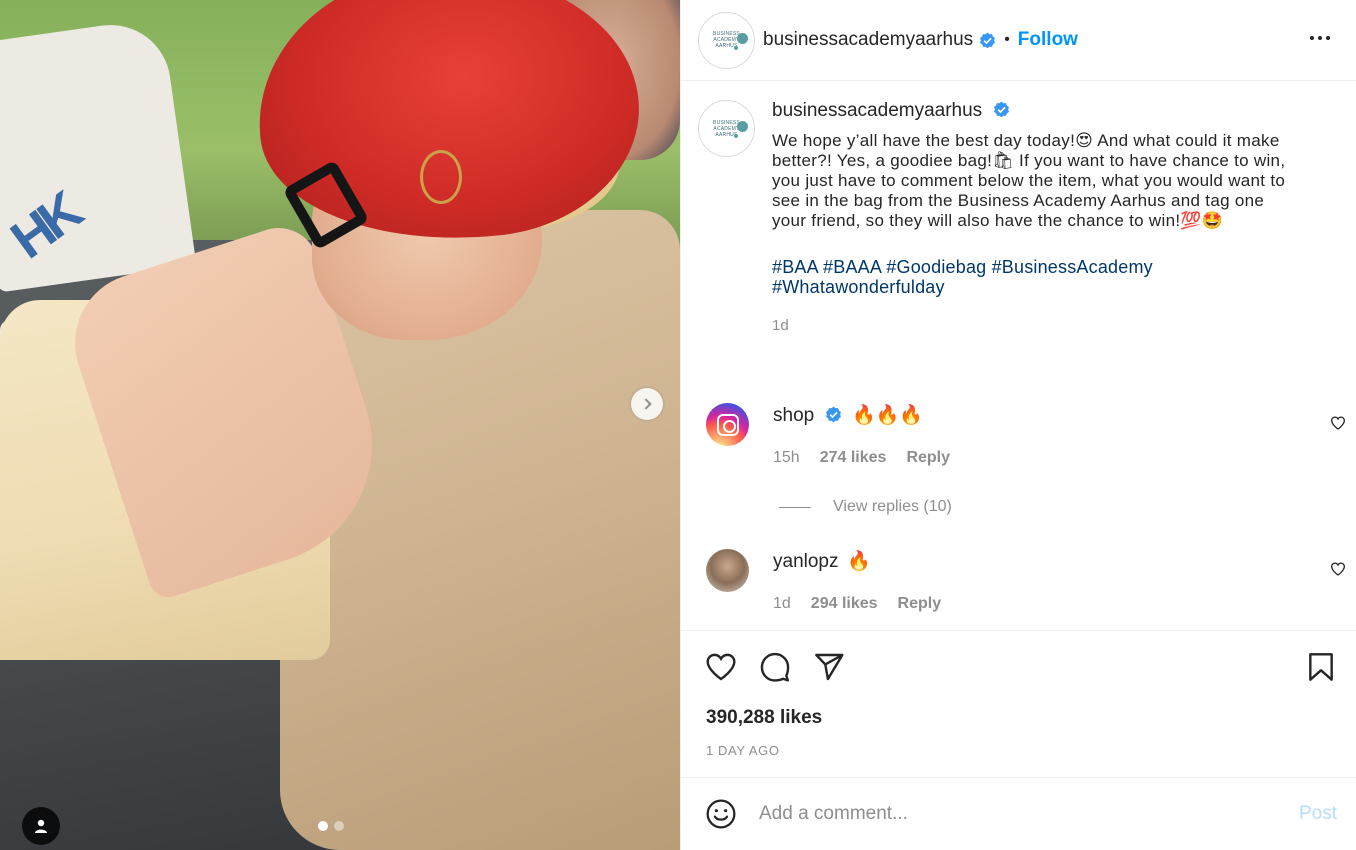  I want to click on bag-logo: HK, so click(44, 226).